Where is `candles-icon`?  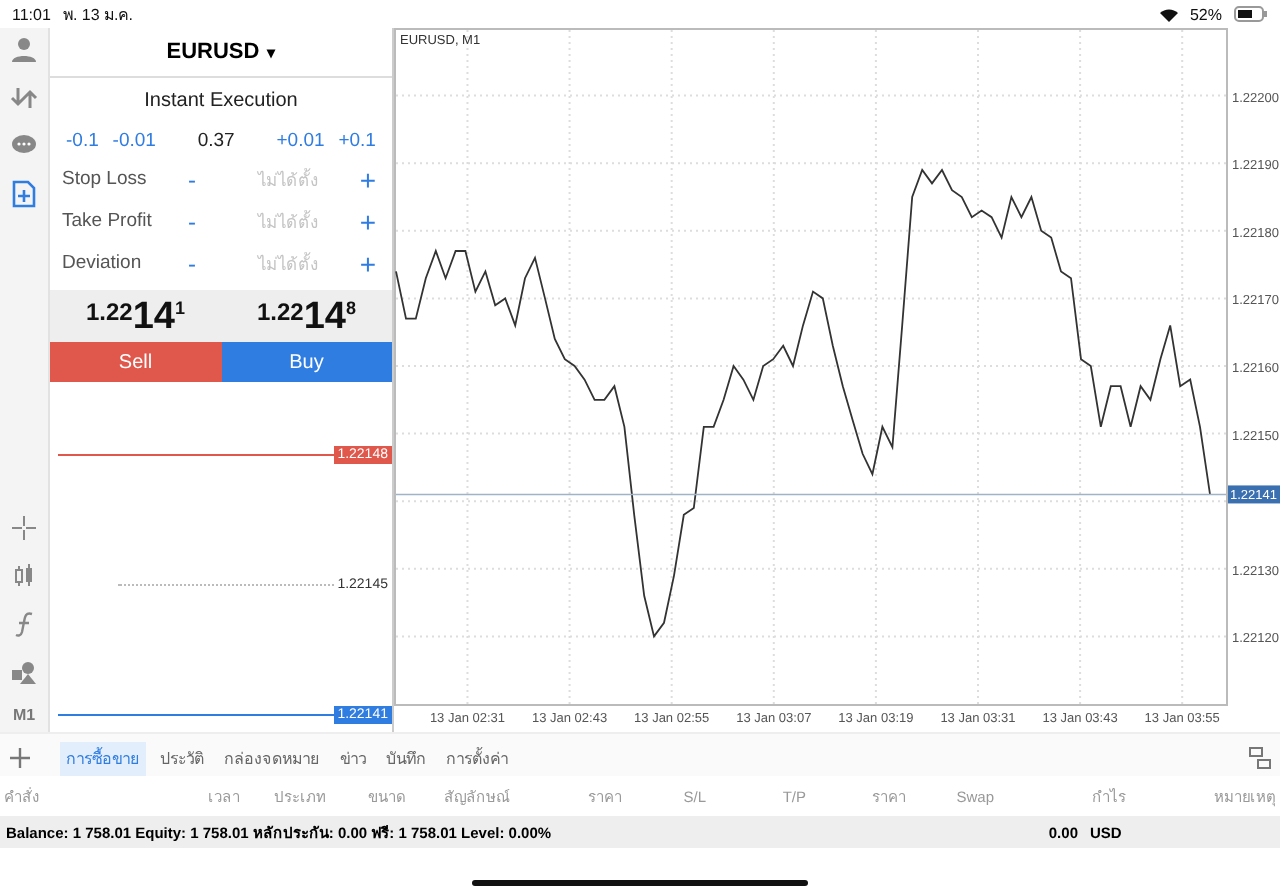 candles-icon is located at coordinates (24, 576).